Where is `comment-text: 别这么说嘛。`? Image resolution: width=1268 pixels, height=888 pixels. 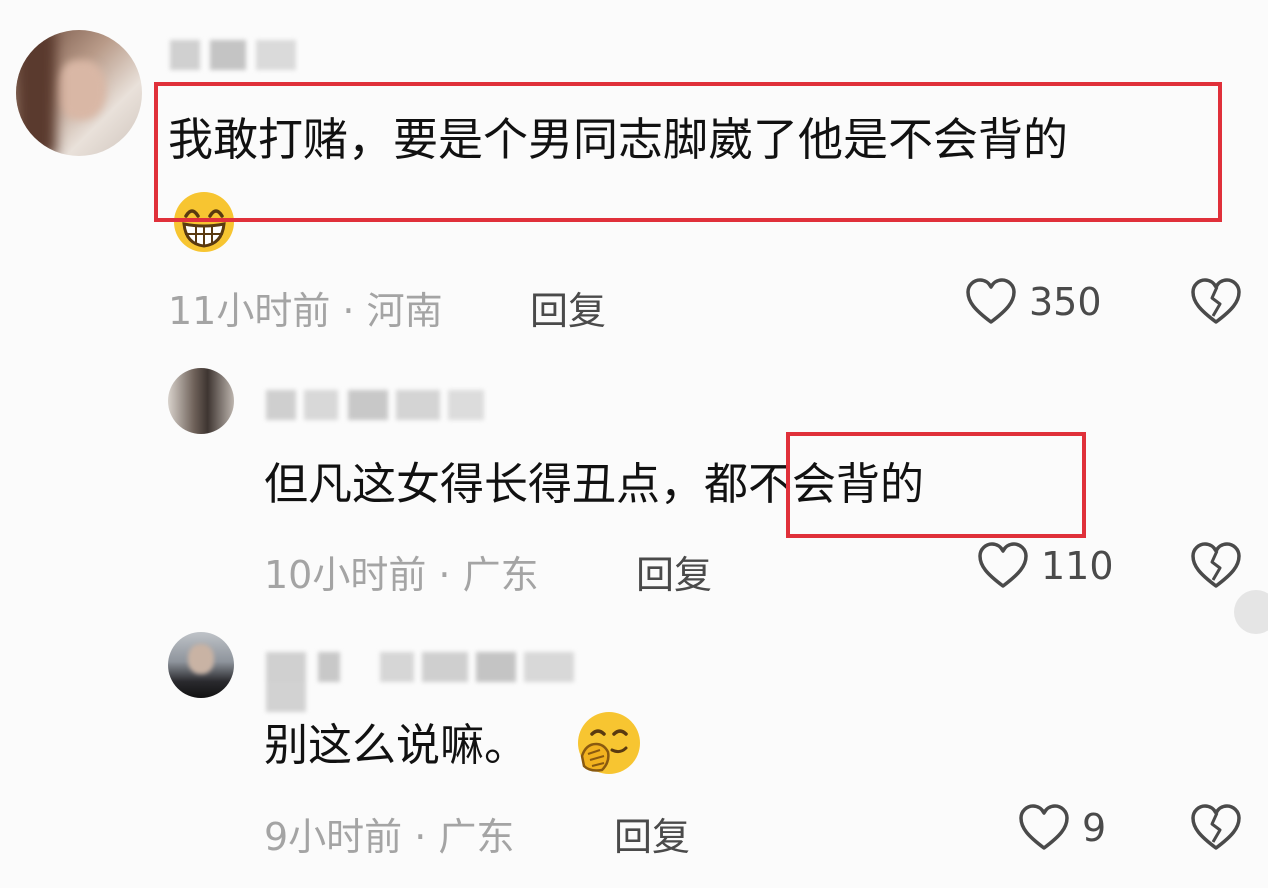 comment-text: 别这么说嘛。 is located at coordinates (396, 745).